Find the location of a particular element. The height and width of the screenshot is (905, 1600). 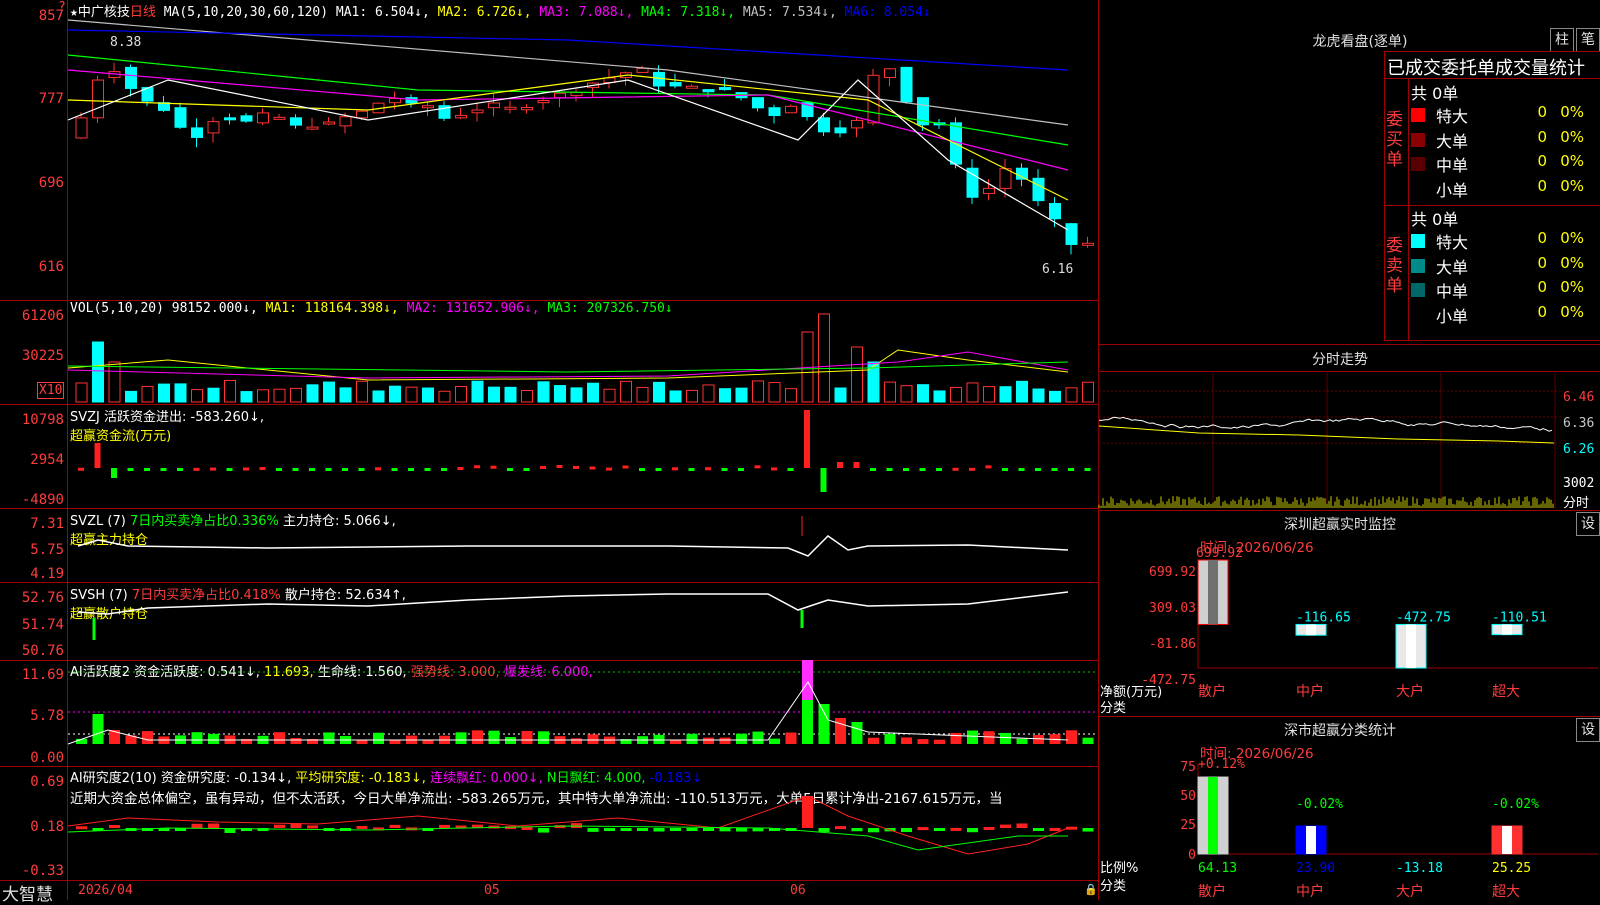

classify-settings-button: 设 is located at coordinates (1588, 730).